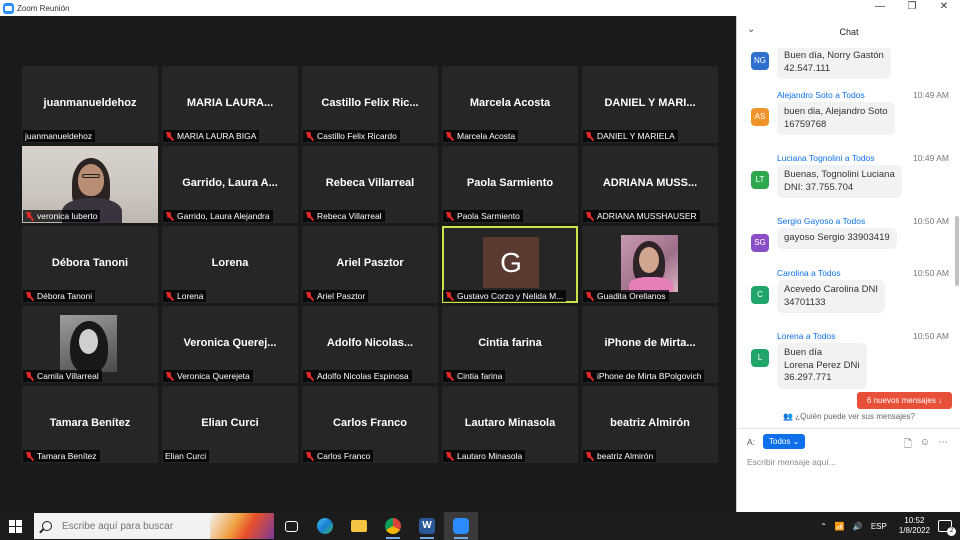 The image size is (960, 540). I want to click on search-highlight-image, so click(242, 526).